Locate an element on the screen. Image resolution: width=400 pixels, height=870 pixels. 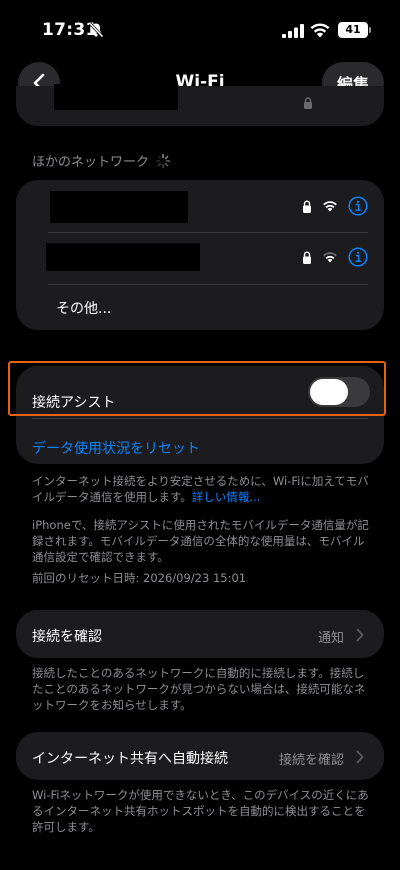
confirm-connection-row: 接続を確認 通知 is located at coordinates (200, 634).